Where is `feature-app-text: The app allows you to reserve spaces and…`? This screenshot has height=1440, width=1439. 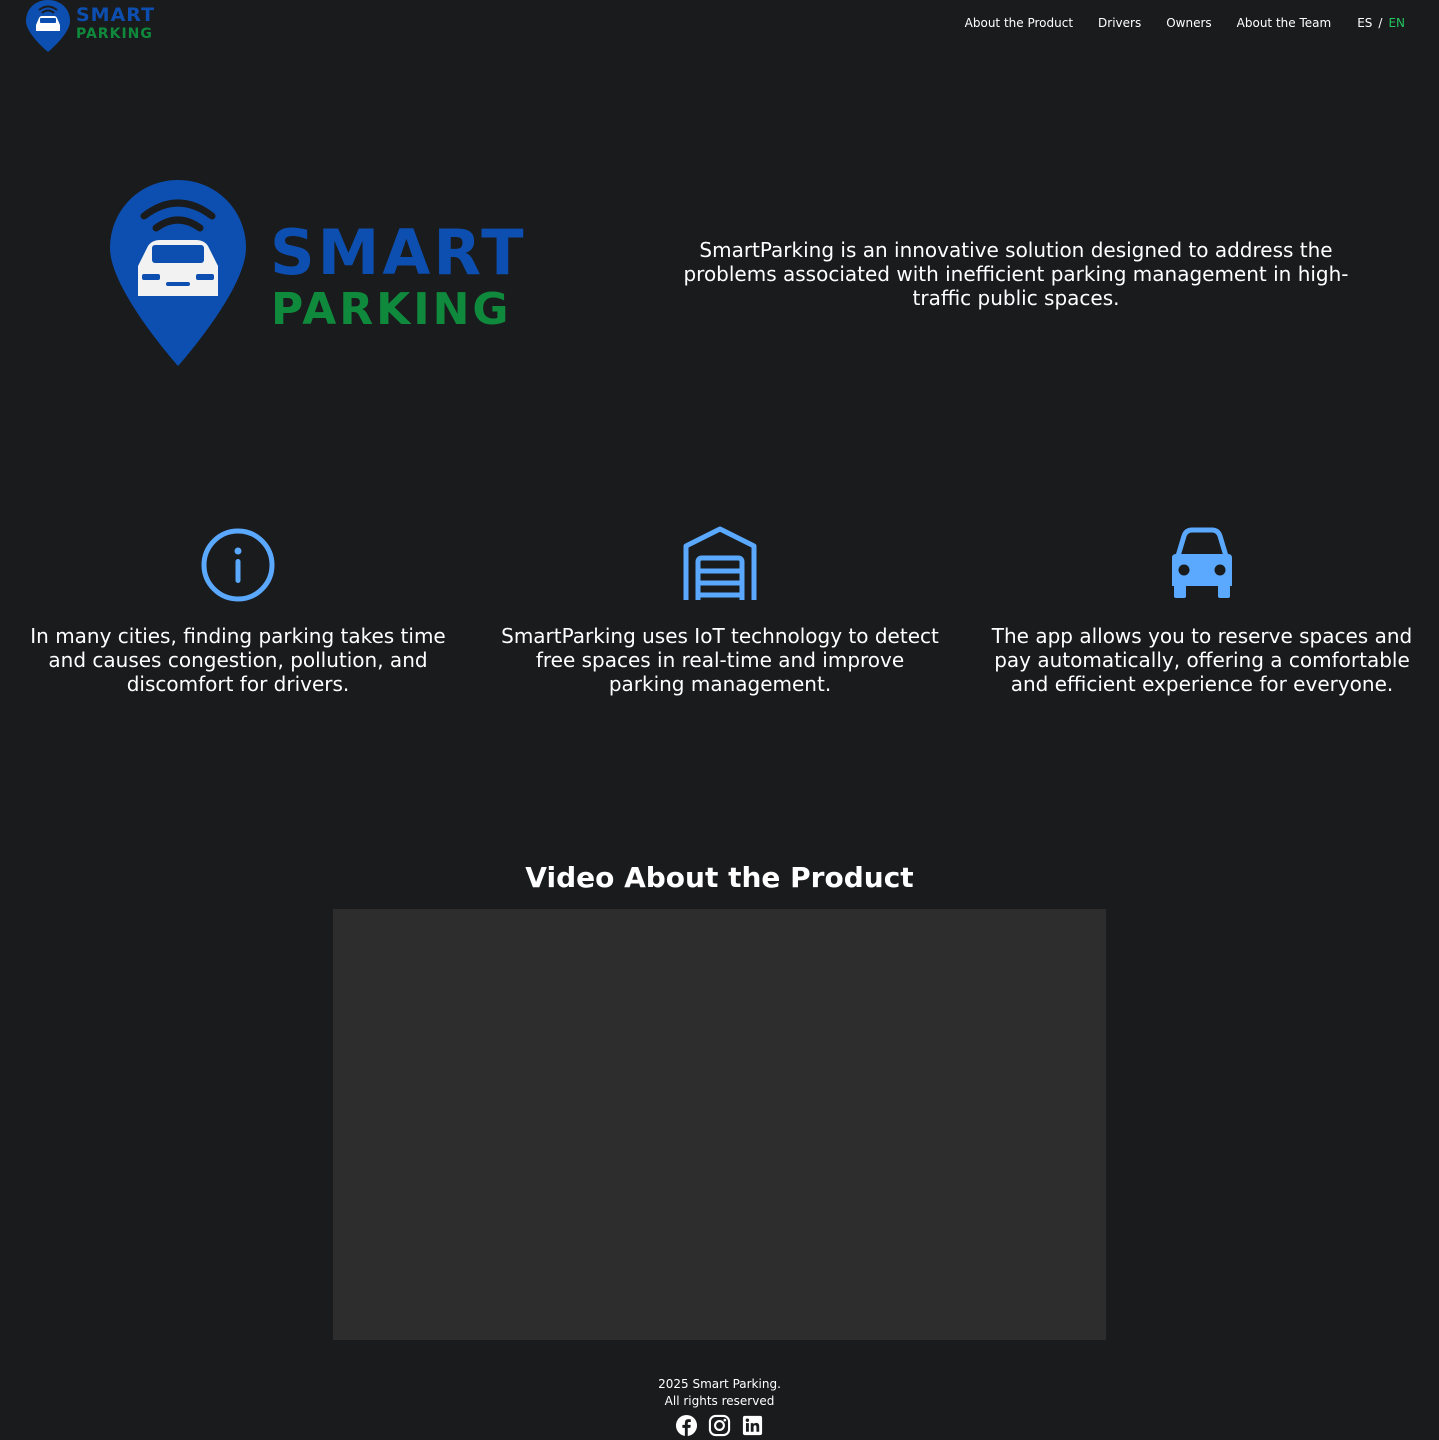
feature-app-text: The app allows you to reserve spaces and… is located at coordinates (1202, 660).